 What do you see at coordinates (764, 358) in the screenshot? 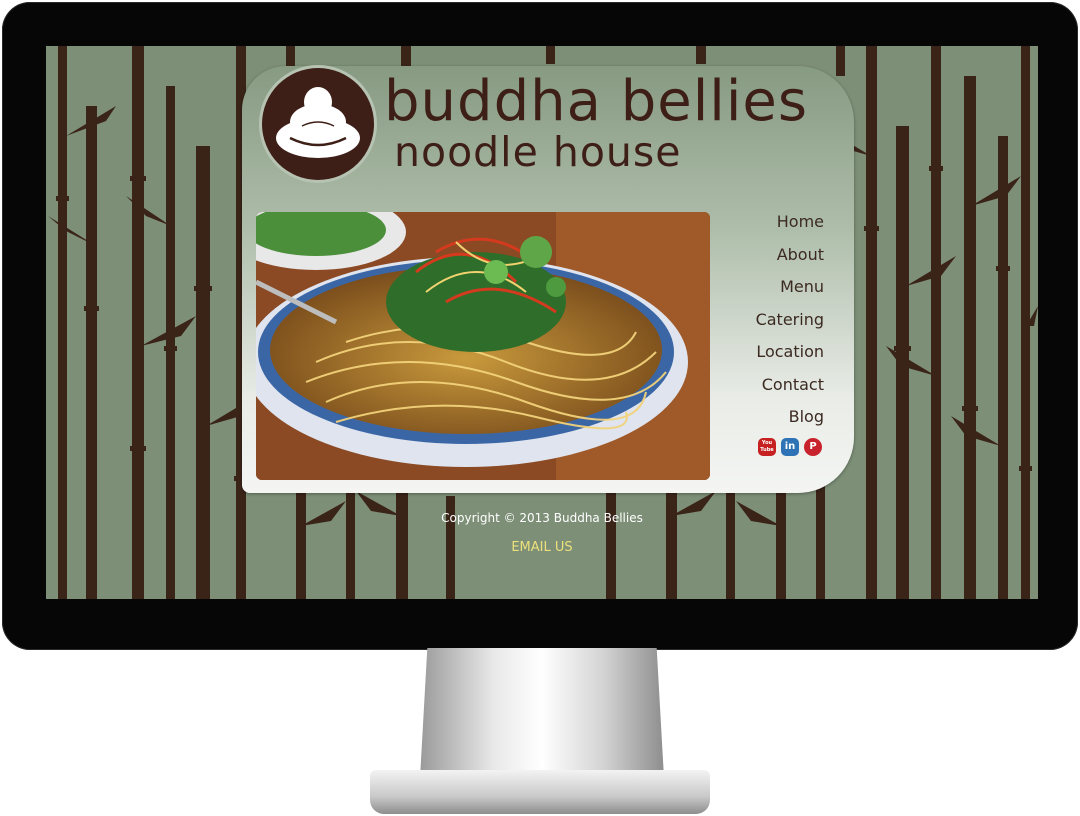
I see `nav-location: Location` at bounding box center [764, 358].